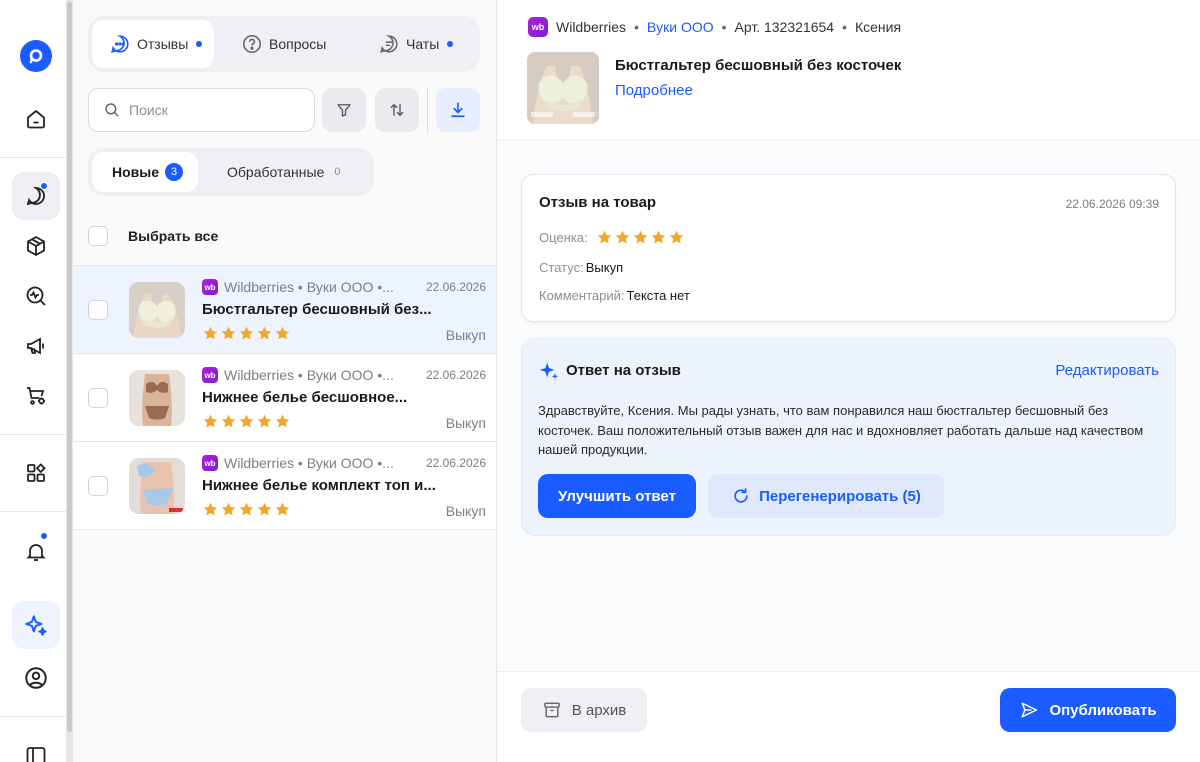 The image size is (1200, 762). What do you see at coordinates (604, 267) in the screenshot?
I see `status-value: Выкуп` at bounding box center [604, 267].